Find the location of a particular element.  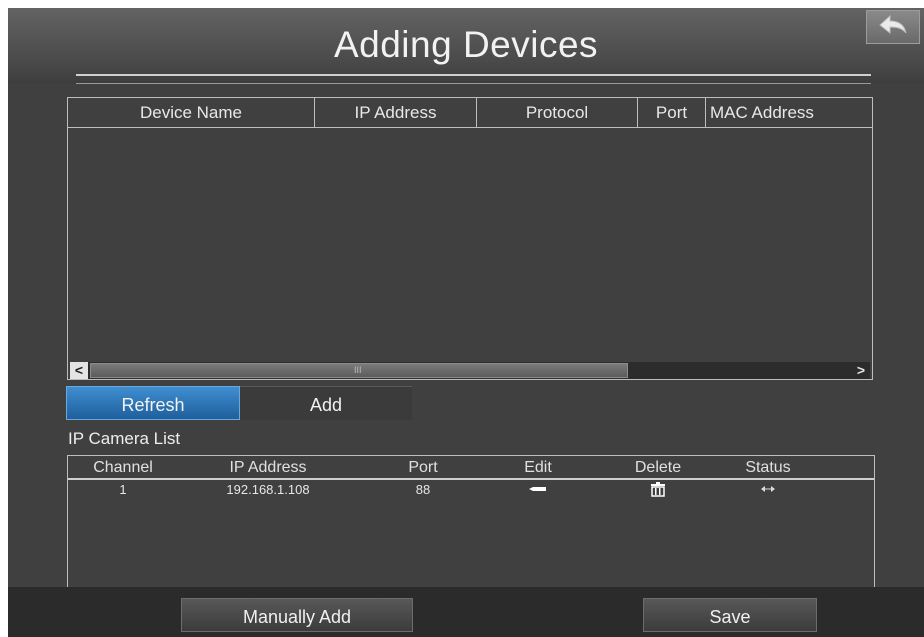

col-protocol: Protocol is located at coordinates (557, 112).